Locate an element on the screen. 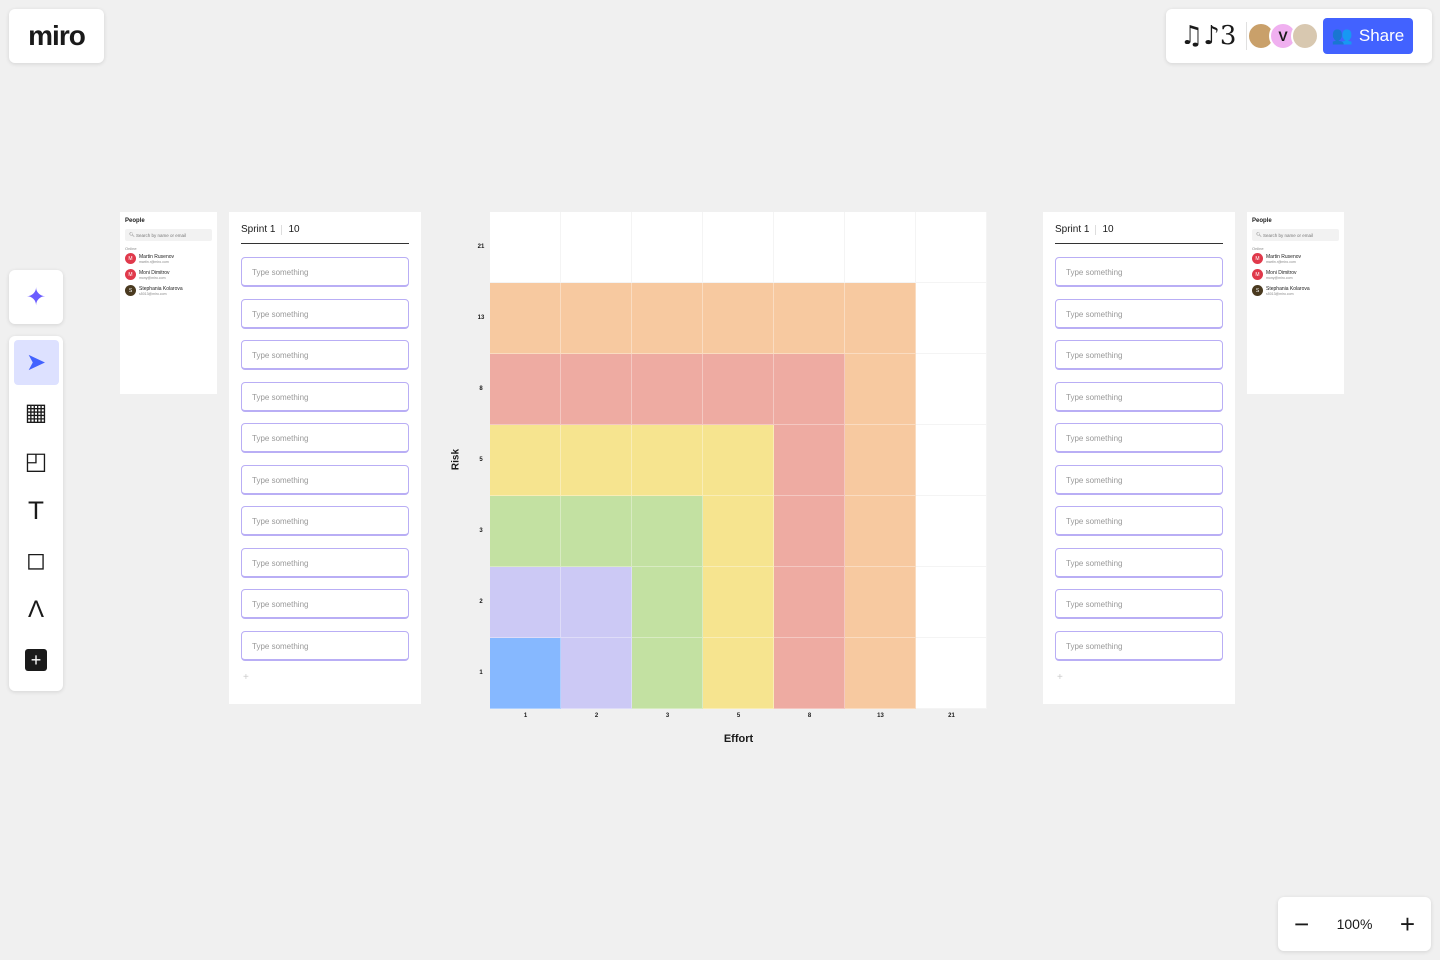  ai-sparkle-button: ✦ is located at coordinates (36, 297).